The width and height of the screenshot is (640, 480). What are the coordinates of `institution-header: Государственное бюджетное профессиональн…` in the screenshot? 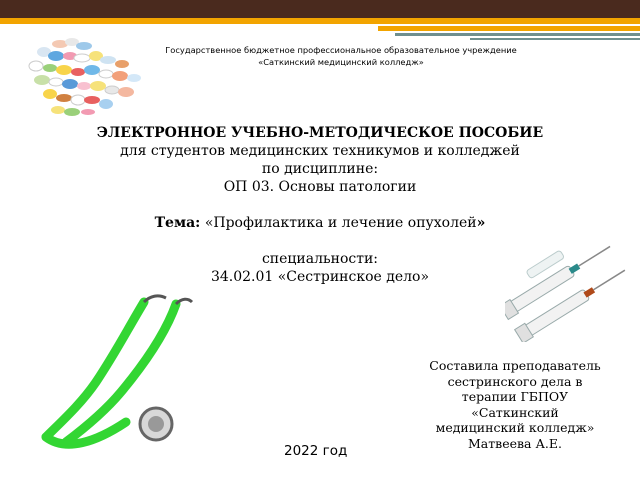 It's located at (341, 56).